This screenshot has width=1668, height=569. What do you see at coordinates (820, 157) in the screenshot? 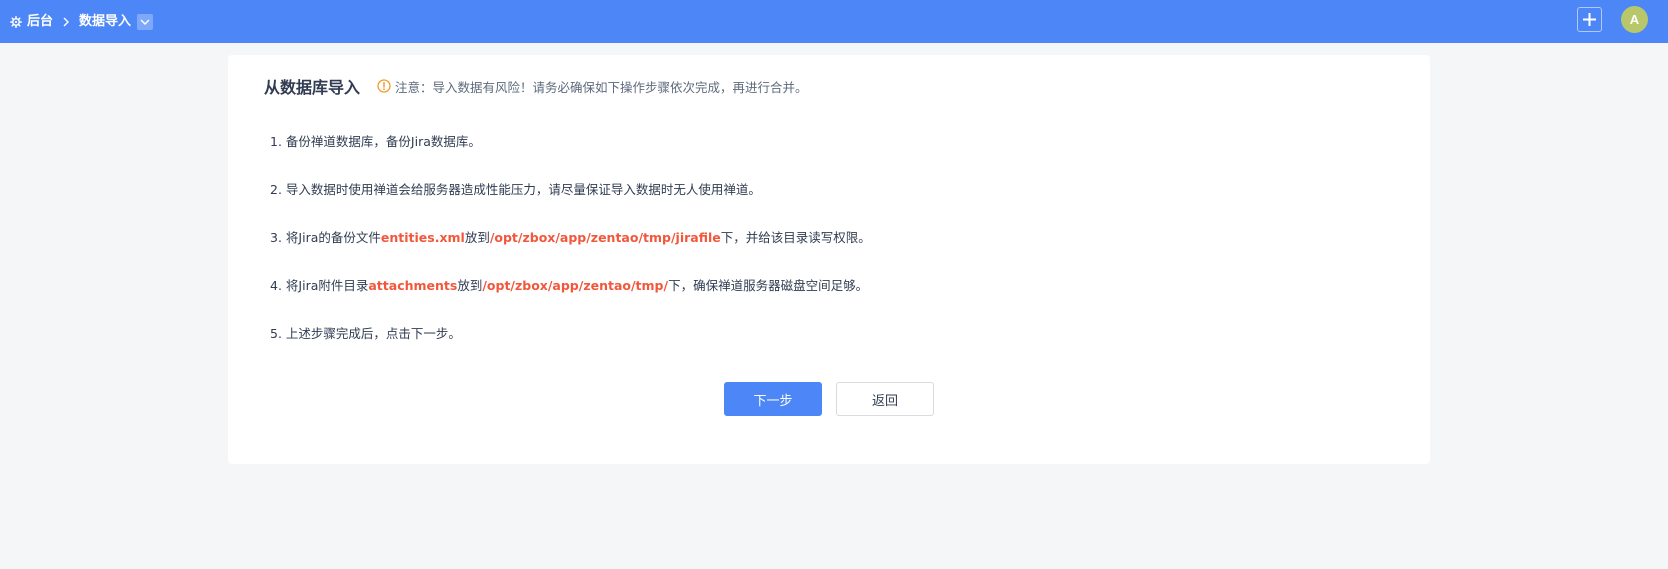
I see `step-item: 1. 备份禅道数据库，备份Jira数据库。` at bounding box center [820, 157].